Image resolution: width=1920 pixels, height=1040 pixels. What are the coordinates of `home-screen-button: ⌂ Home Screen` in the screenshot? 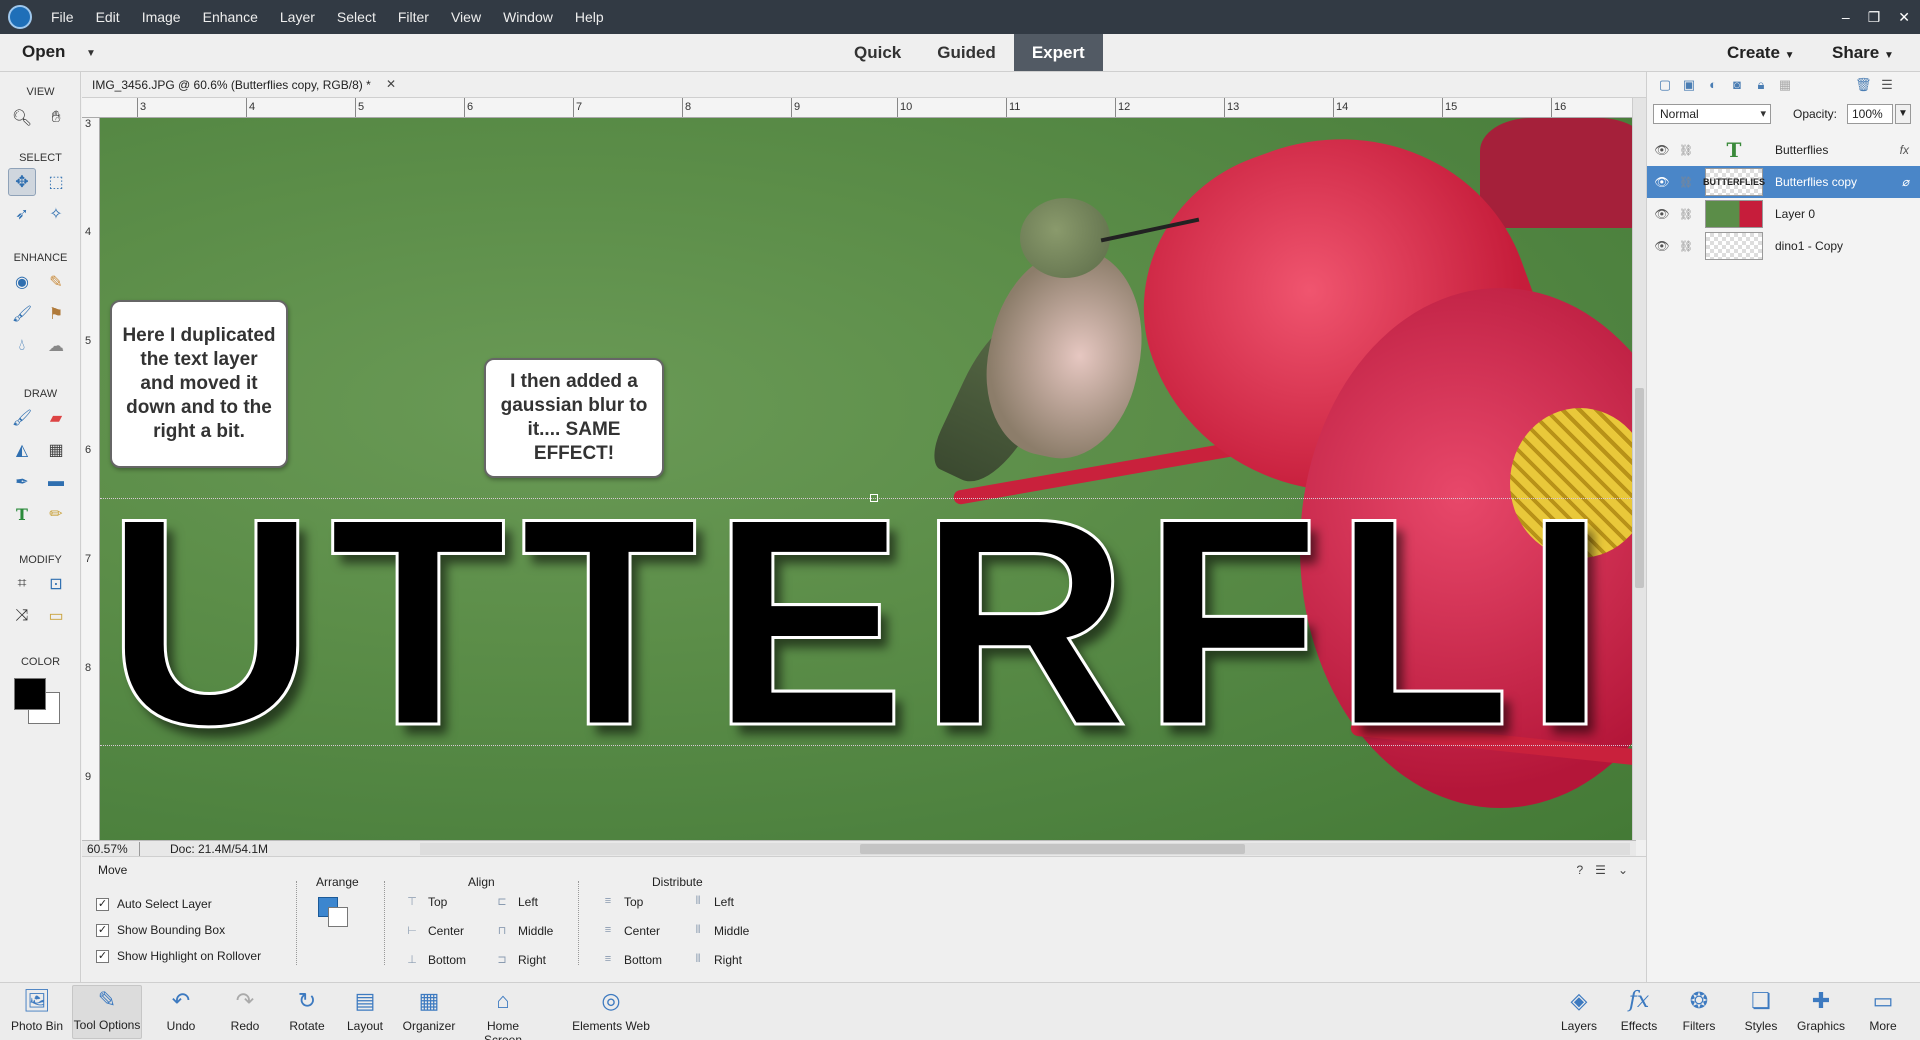 It's located at (503, 1013).